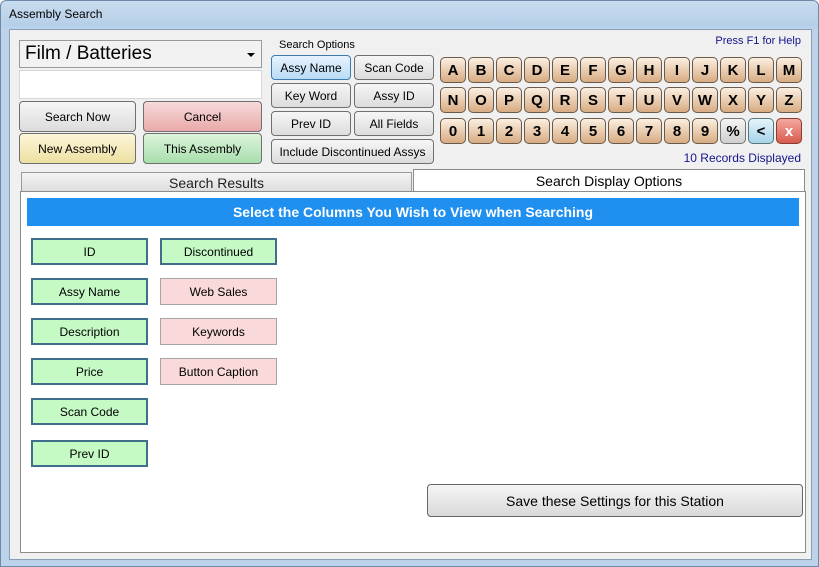 This screenshot has height=567, width=819. What do you see at coordinates (394, 95) in the screenshot?
I see `assy-id-option: Assy ID` at bounding box center [394, 95].